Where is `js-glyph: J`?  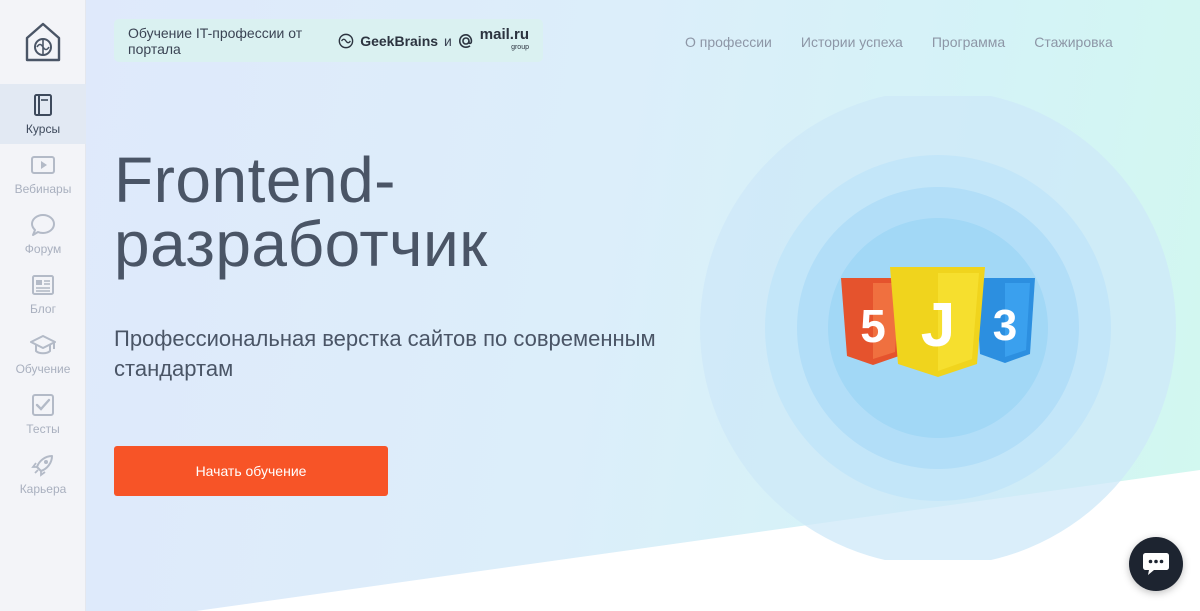
js-glyph: J is located at coordinates (938, 325).